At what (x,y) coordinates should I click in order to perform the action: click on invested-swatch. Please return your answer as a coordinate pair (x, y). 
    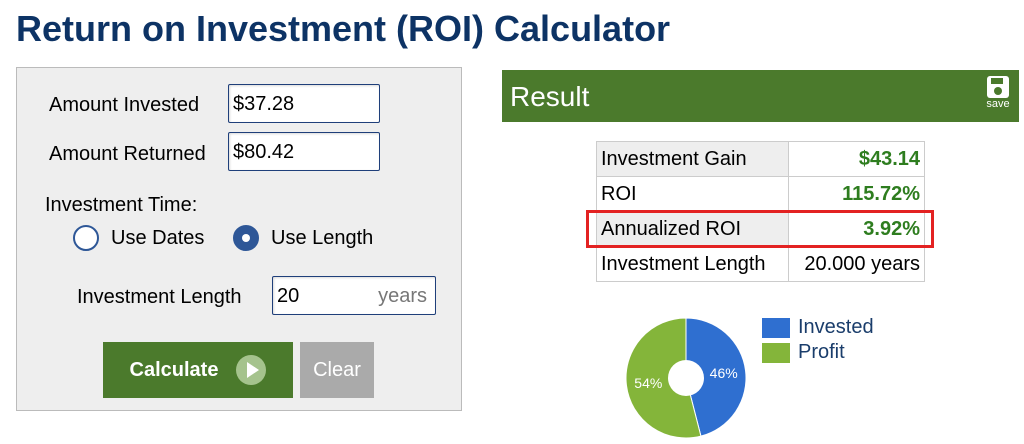
    Looking at the image, I should click on (776, 327).